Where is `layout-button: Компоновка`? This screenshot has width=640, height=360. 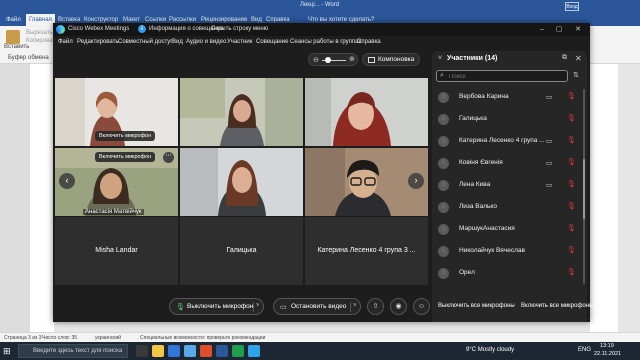
layout-button: Компоновка is located at coordinates (391, 59).